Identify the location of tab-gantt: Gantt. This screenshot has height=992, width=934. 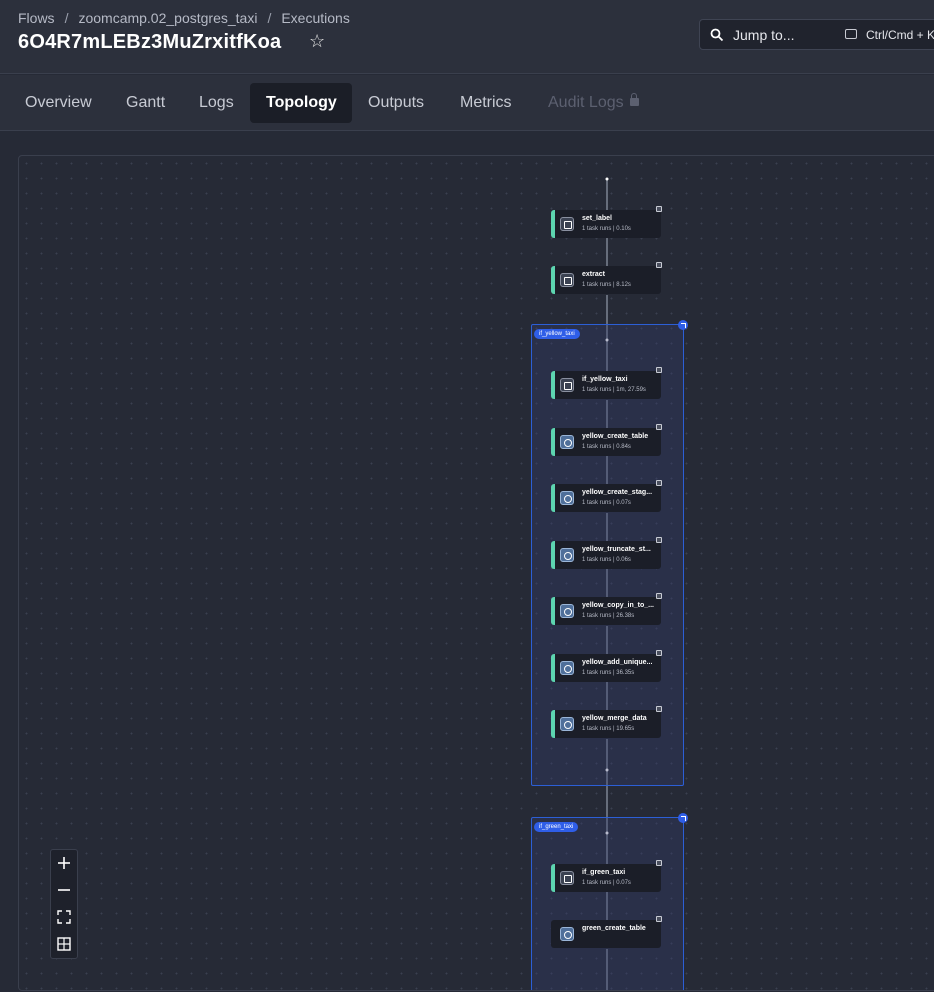
(145, 103).